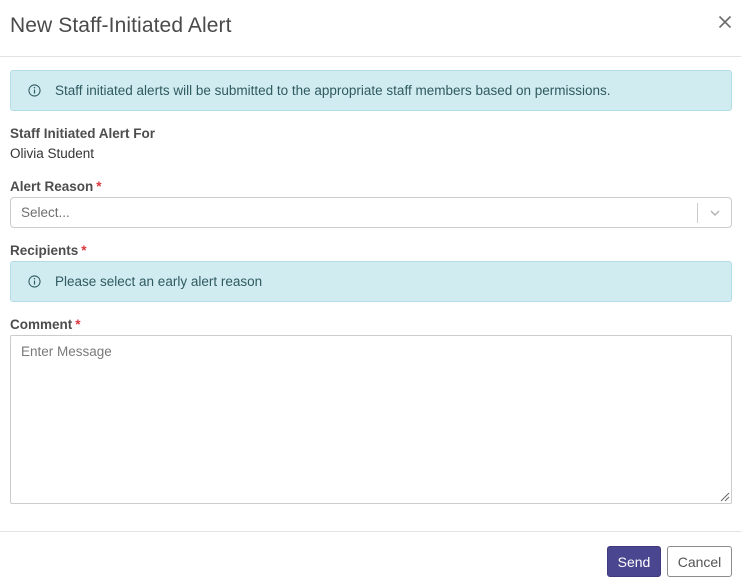 Image resolution: width=741 pixels, height=586 pixels. I want to click on modal-title: New Staff-Initiated Alert, so click(121, 25).